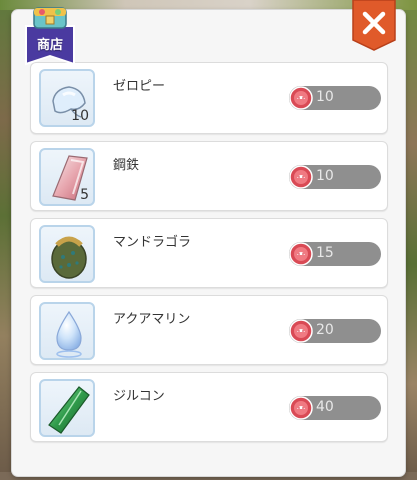 This screenshot has height=480, width=417. I want to click on shop-badge: 商店, so click(50, 33).